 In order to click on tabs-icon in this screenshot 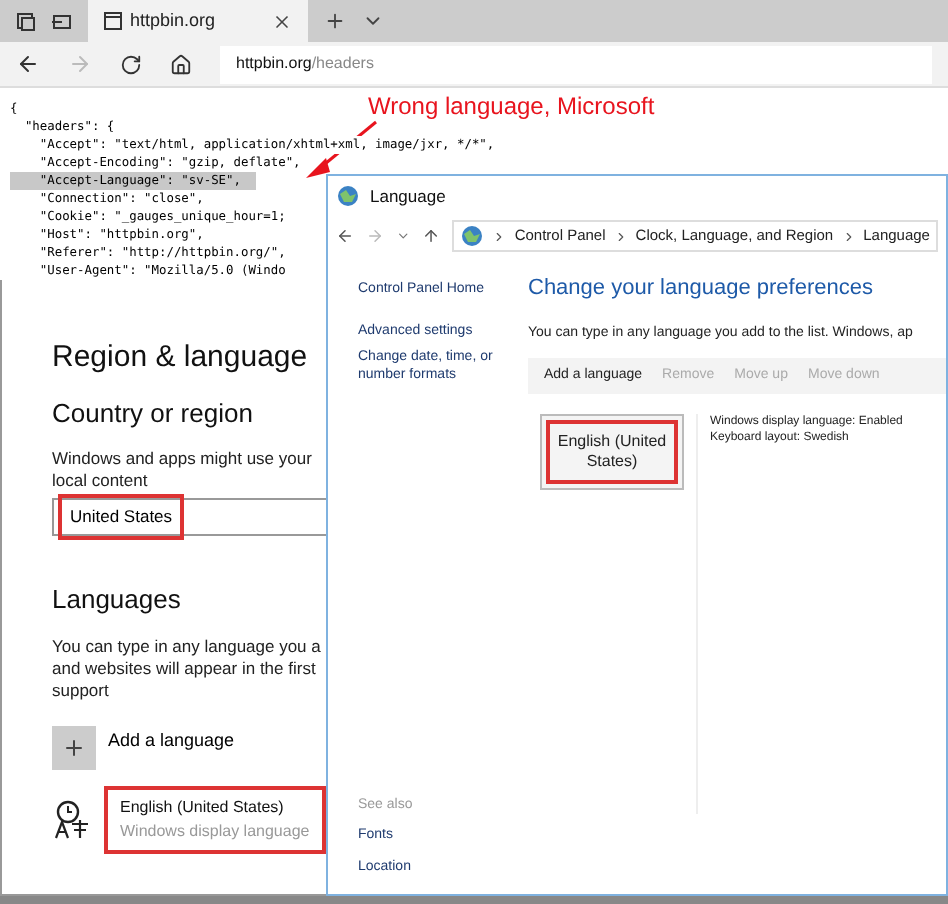, I will do `click(26, 21)`.